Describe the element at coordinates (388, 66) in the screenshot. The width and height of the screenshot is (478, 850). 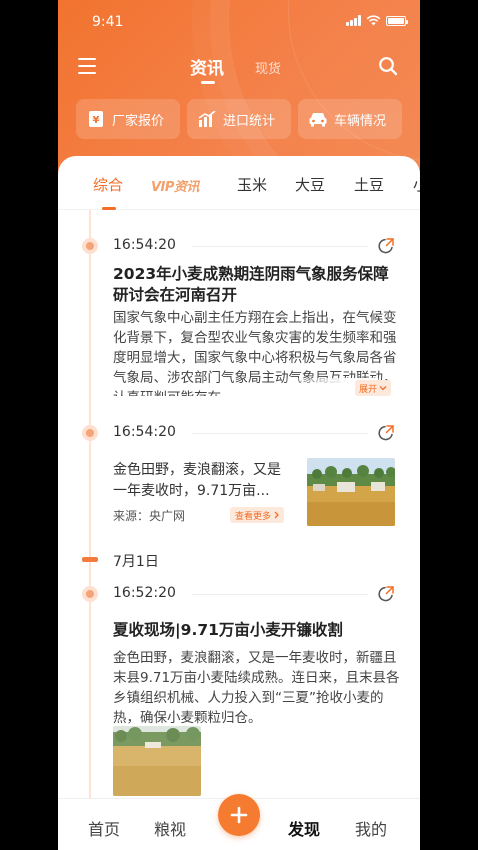
I see `search-icon` at that location.